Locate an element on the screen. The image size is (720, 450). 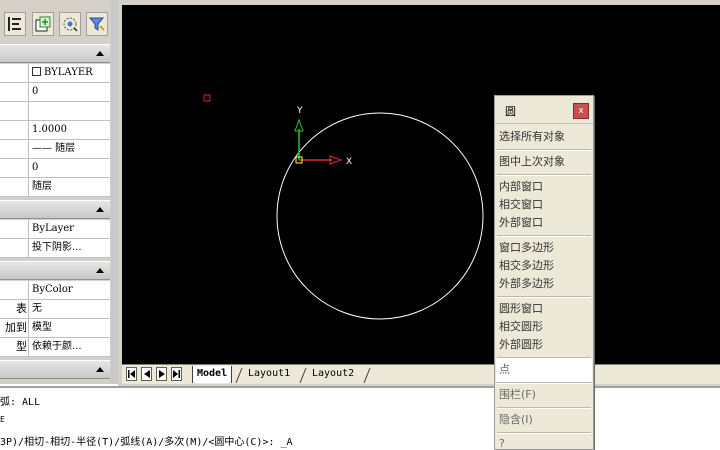
last-tab-button is located at coordinates (176, 374).